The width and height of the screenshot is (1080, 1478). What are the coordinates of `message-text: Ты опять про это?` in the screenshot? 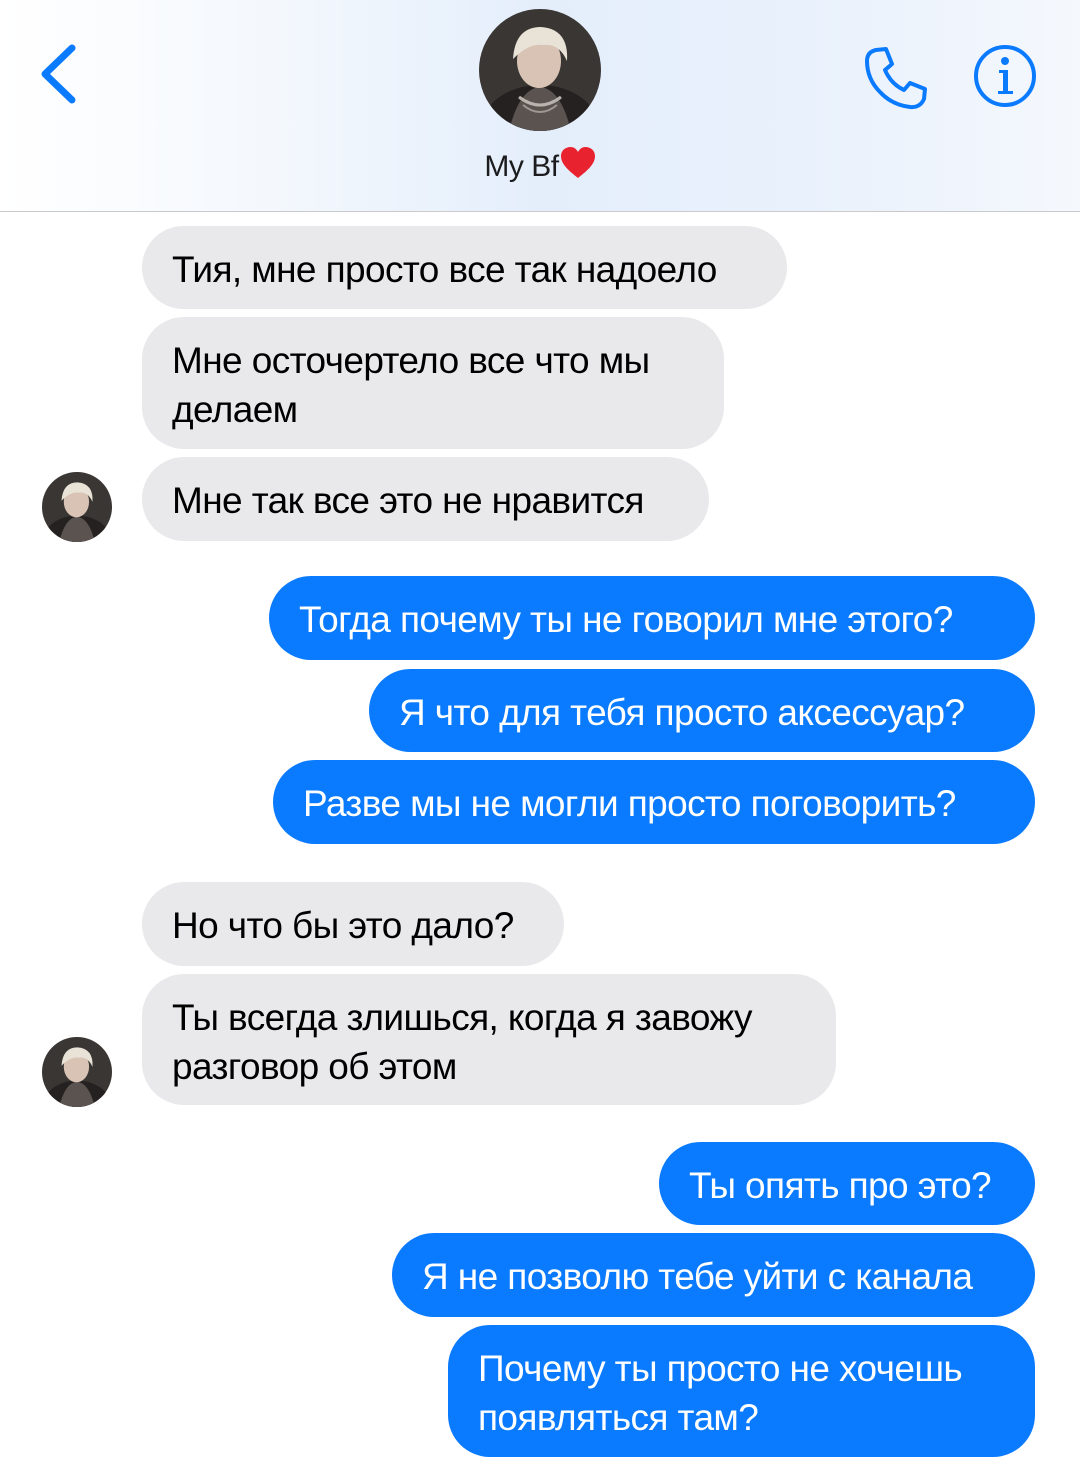 It's located at (840, 1185).